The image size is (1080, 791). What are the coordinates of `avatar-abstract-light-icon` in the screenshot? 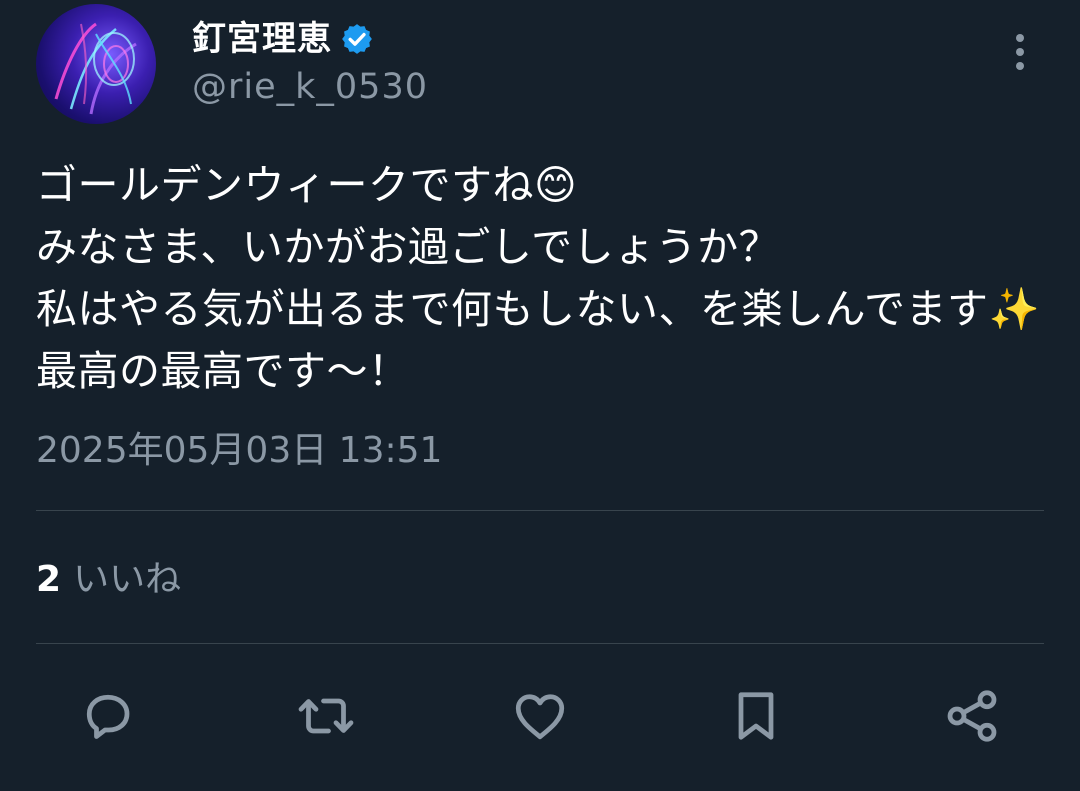 It's located at (95, 68).